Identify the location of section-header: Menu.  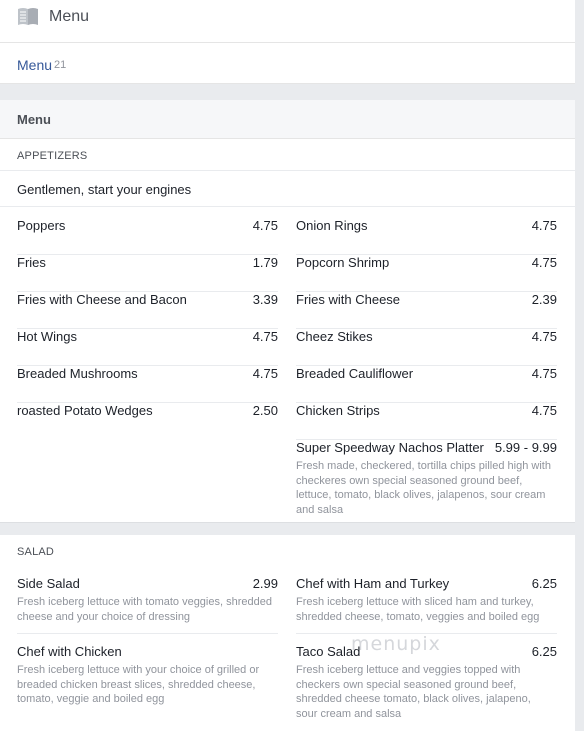
(287, 119).